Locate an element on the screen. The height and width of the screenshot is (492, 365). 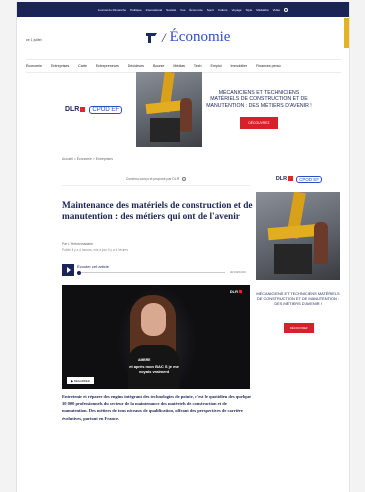
topnav-item: Médiathé is located at coordinates (262, 10).